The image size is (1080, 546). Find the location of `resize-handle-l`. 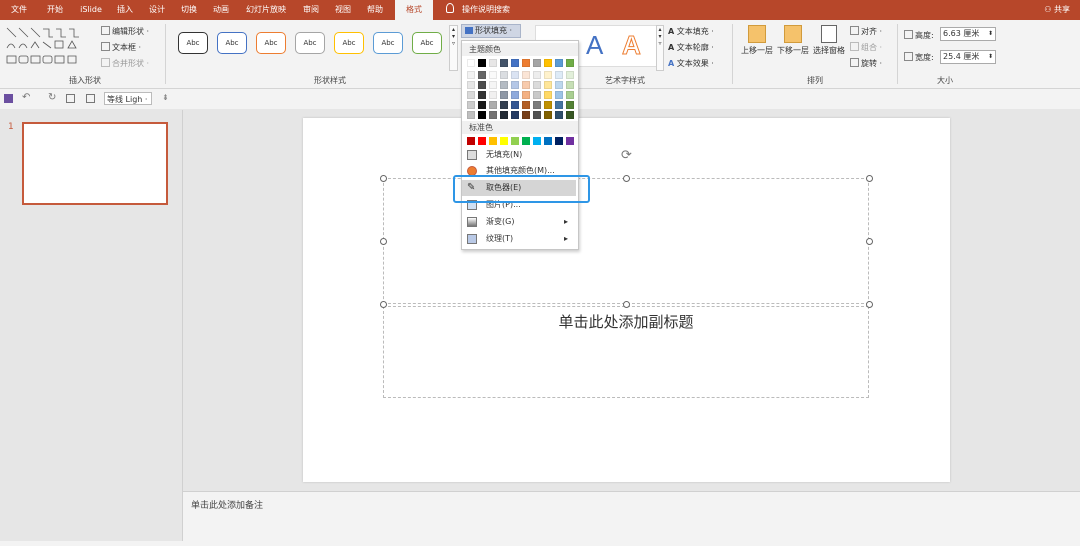

resize-handle-l is located at coordinates (383, 241).